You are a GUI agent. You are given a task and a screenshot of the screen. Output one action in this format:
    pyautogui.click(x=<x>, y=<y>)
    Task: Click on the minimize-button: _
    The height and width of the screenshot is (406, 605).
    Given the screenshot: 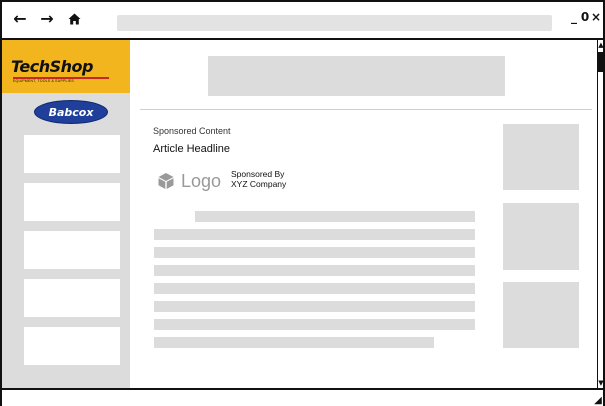 What is the action you would take?
    pyautogui.click(x=574, y=17)
    